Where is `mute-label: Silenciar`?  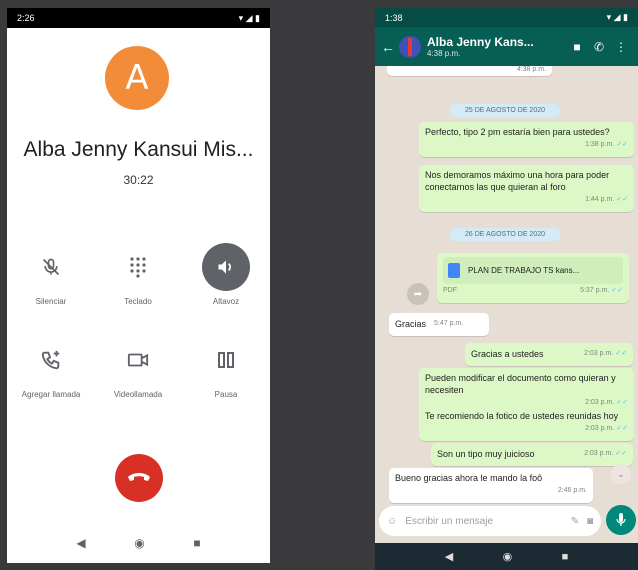 mute-label: Silenciar is located at coordinates (51, 301).